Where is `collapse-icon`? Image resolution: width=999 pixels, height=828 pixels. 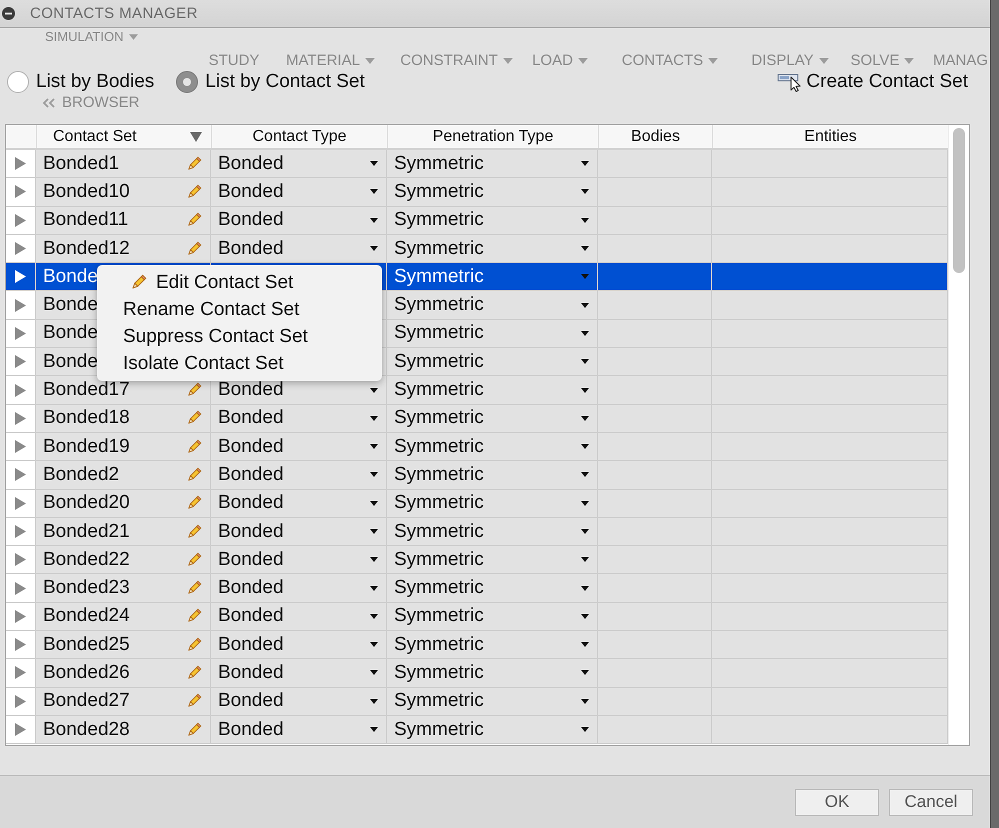
collapse-icon is located at coordinates (8, 13).